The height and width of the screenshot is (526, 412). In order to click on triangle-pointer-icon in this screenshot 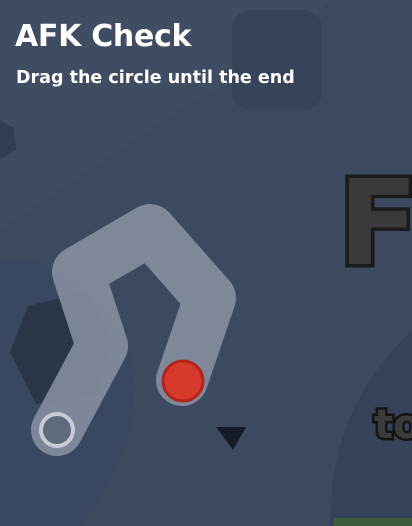, I will do `click(231, 438)`.